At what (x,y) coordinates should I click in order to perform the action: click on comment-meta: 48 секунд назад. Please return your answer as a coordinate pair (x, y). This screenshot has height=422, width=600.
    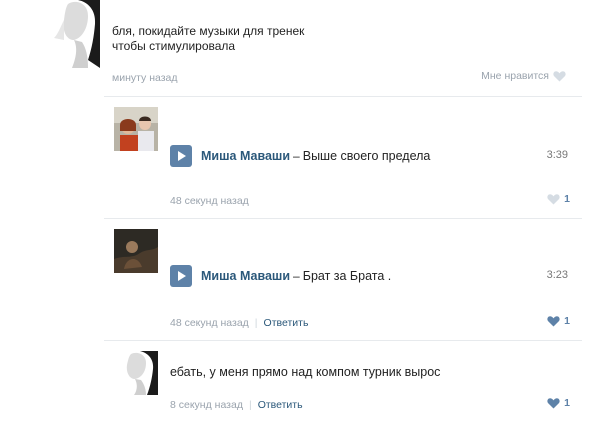
    Looking at the image, I should click on (209, 201).